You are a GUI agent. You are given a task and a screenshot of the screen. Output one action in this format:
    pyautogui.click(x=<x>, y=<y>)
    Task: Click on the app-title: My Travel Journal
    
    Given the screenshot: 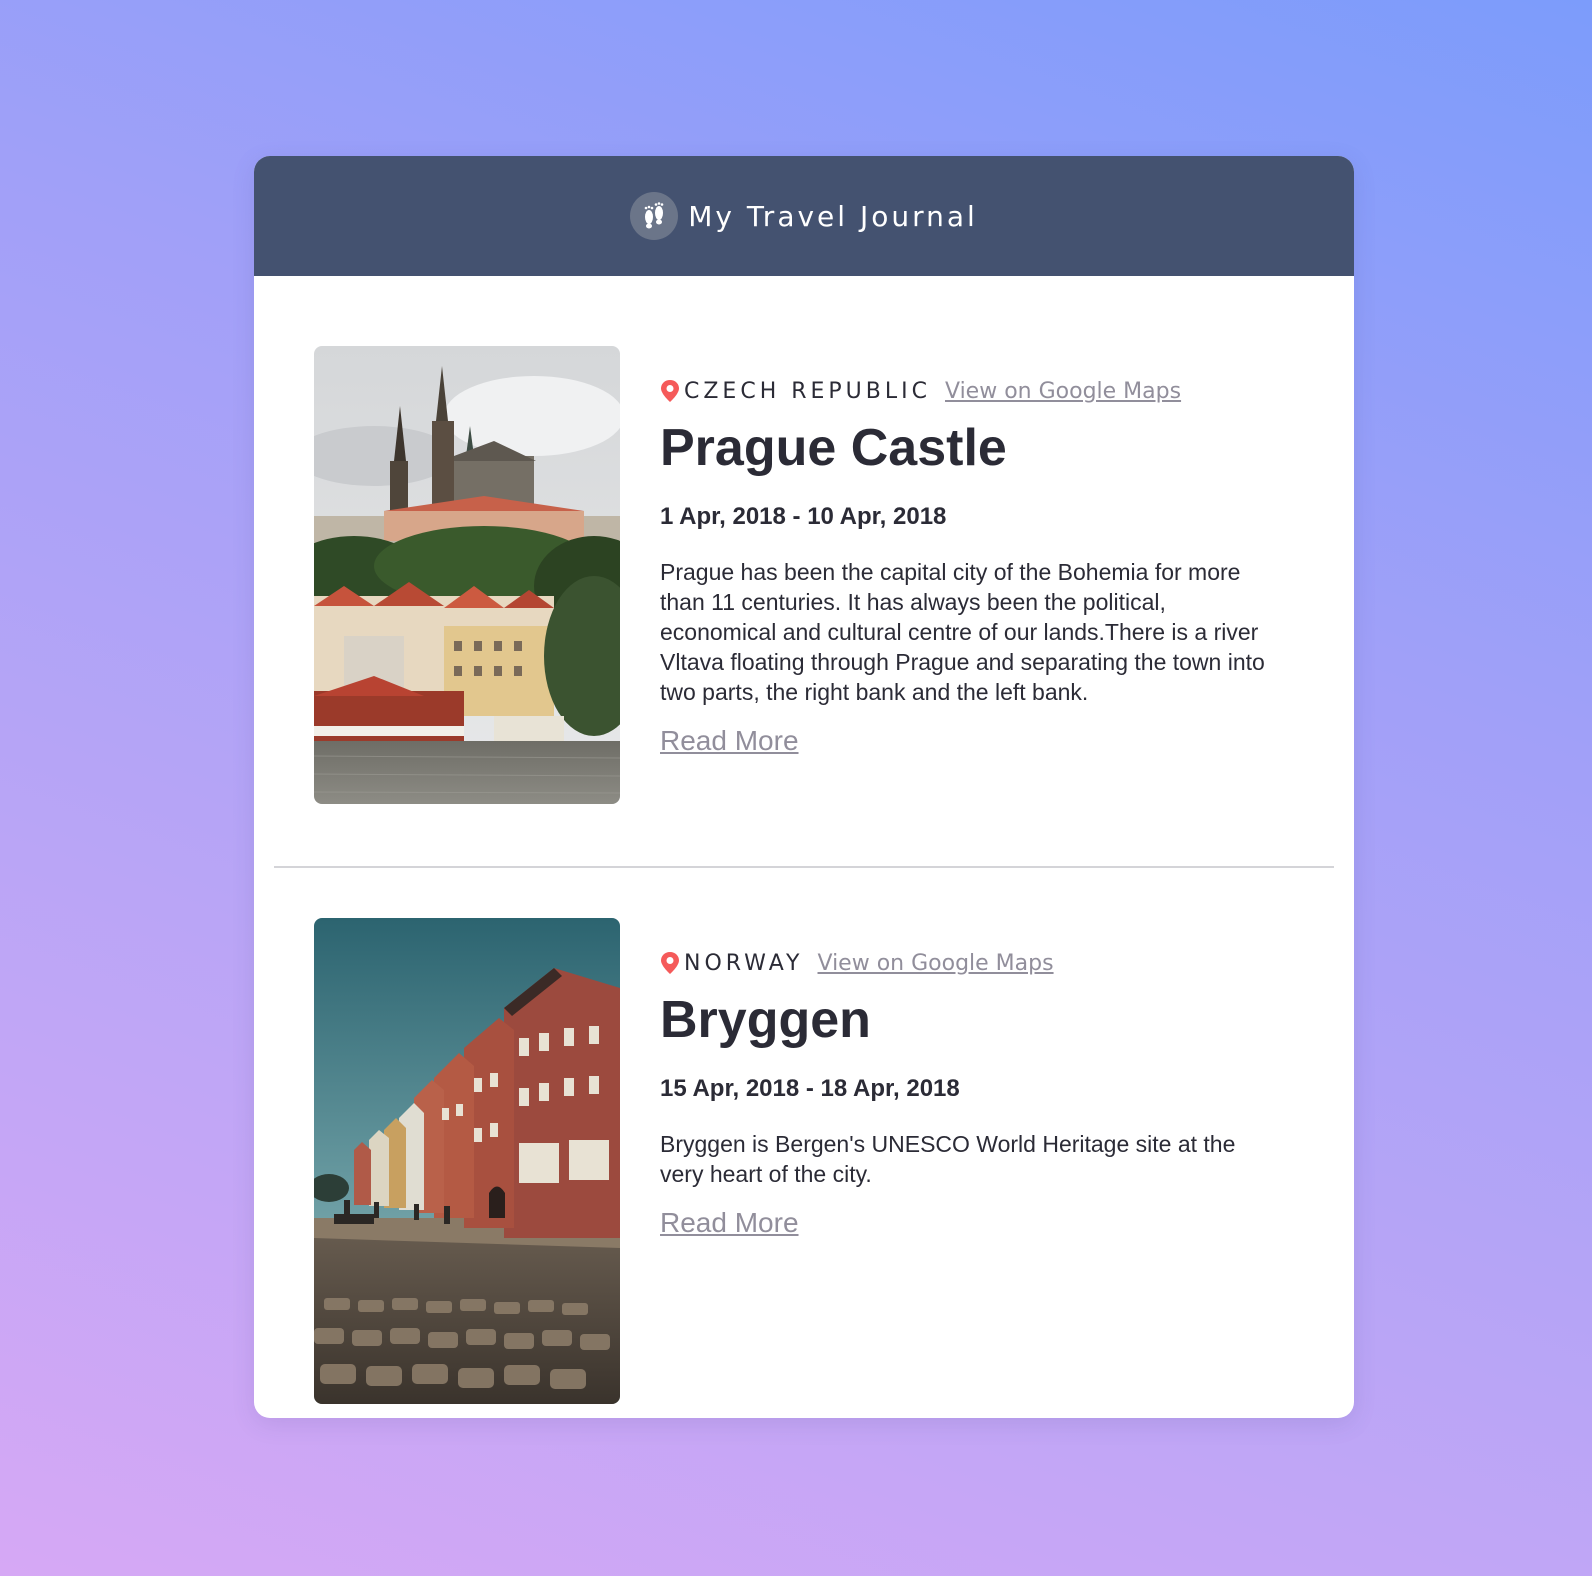 What is the action you would take?
    pyautogui.click(x=833, y=216)
    